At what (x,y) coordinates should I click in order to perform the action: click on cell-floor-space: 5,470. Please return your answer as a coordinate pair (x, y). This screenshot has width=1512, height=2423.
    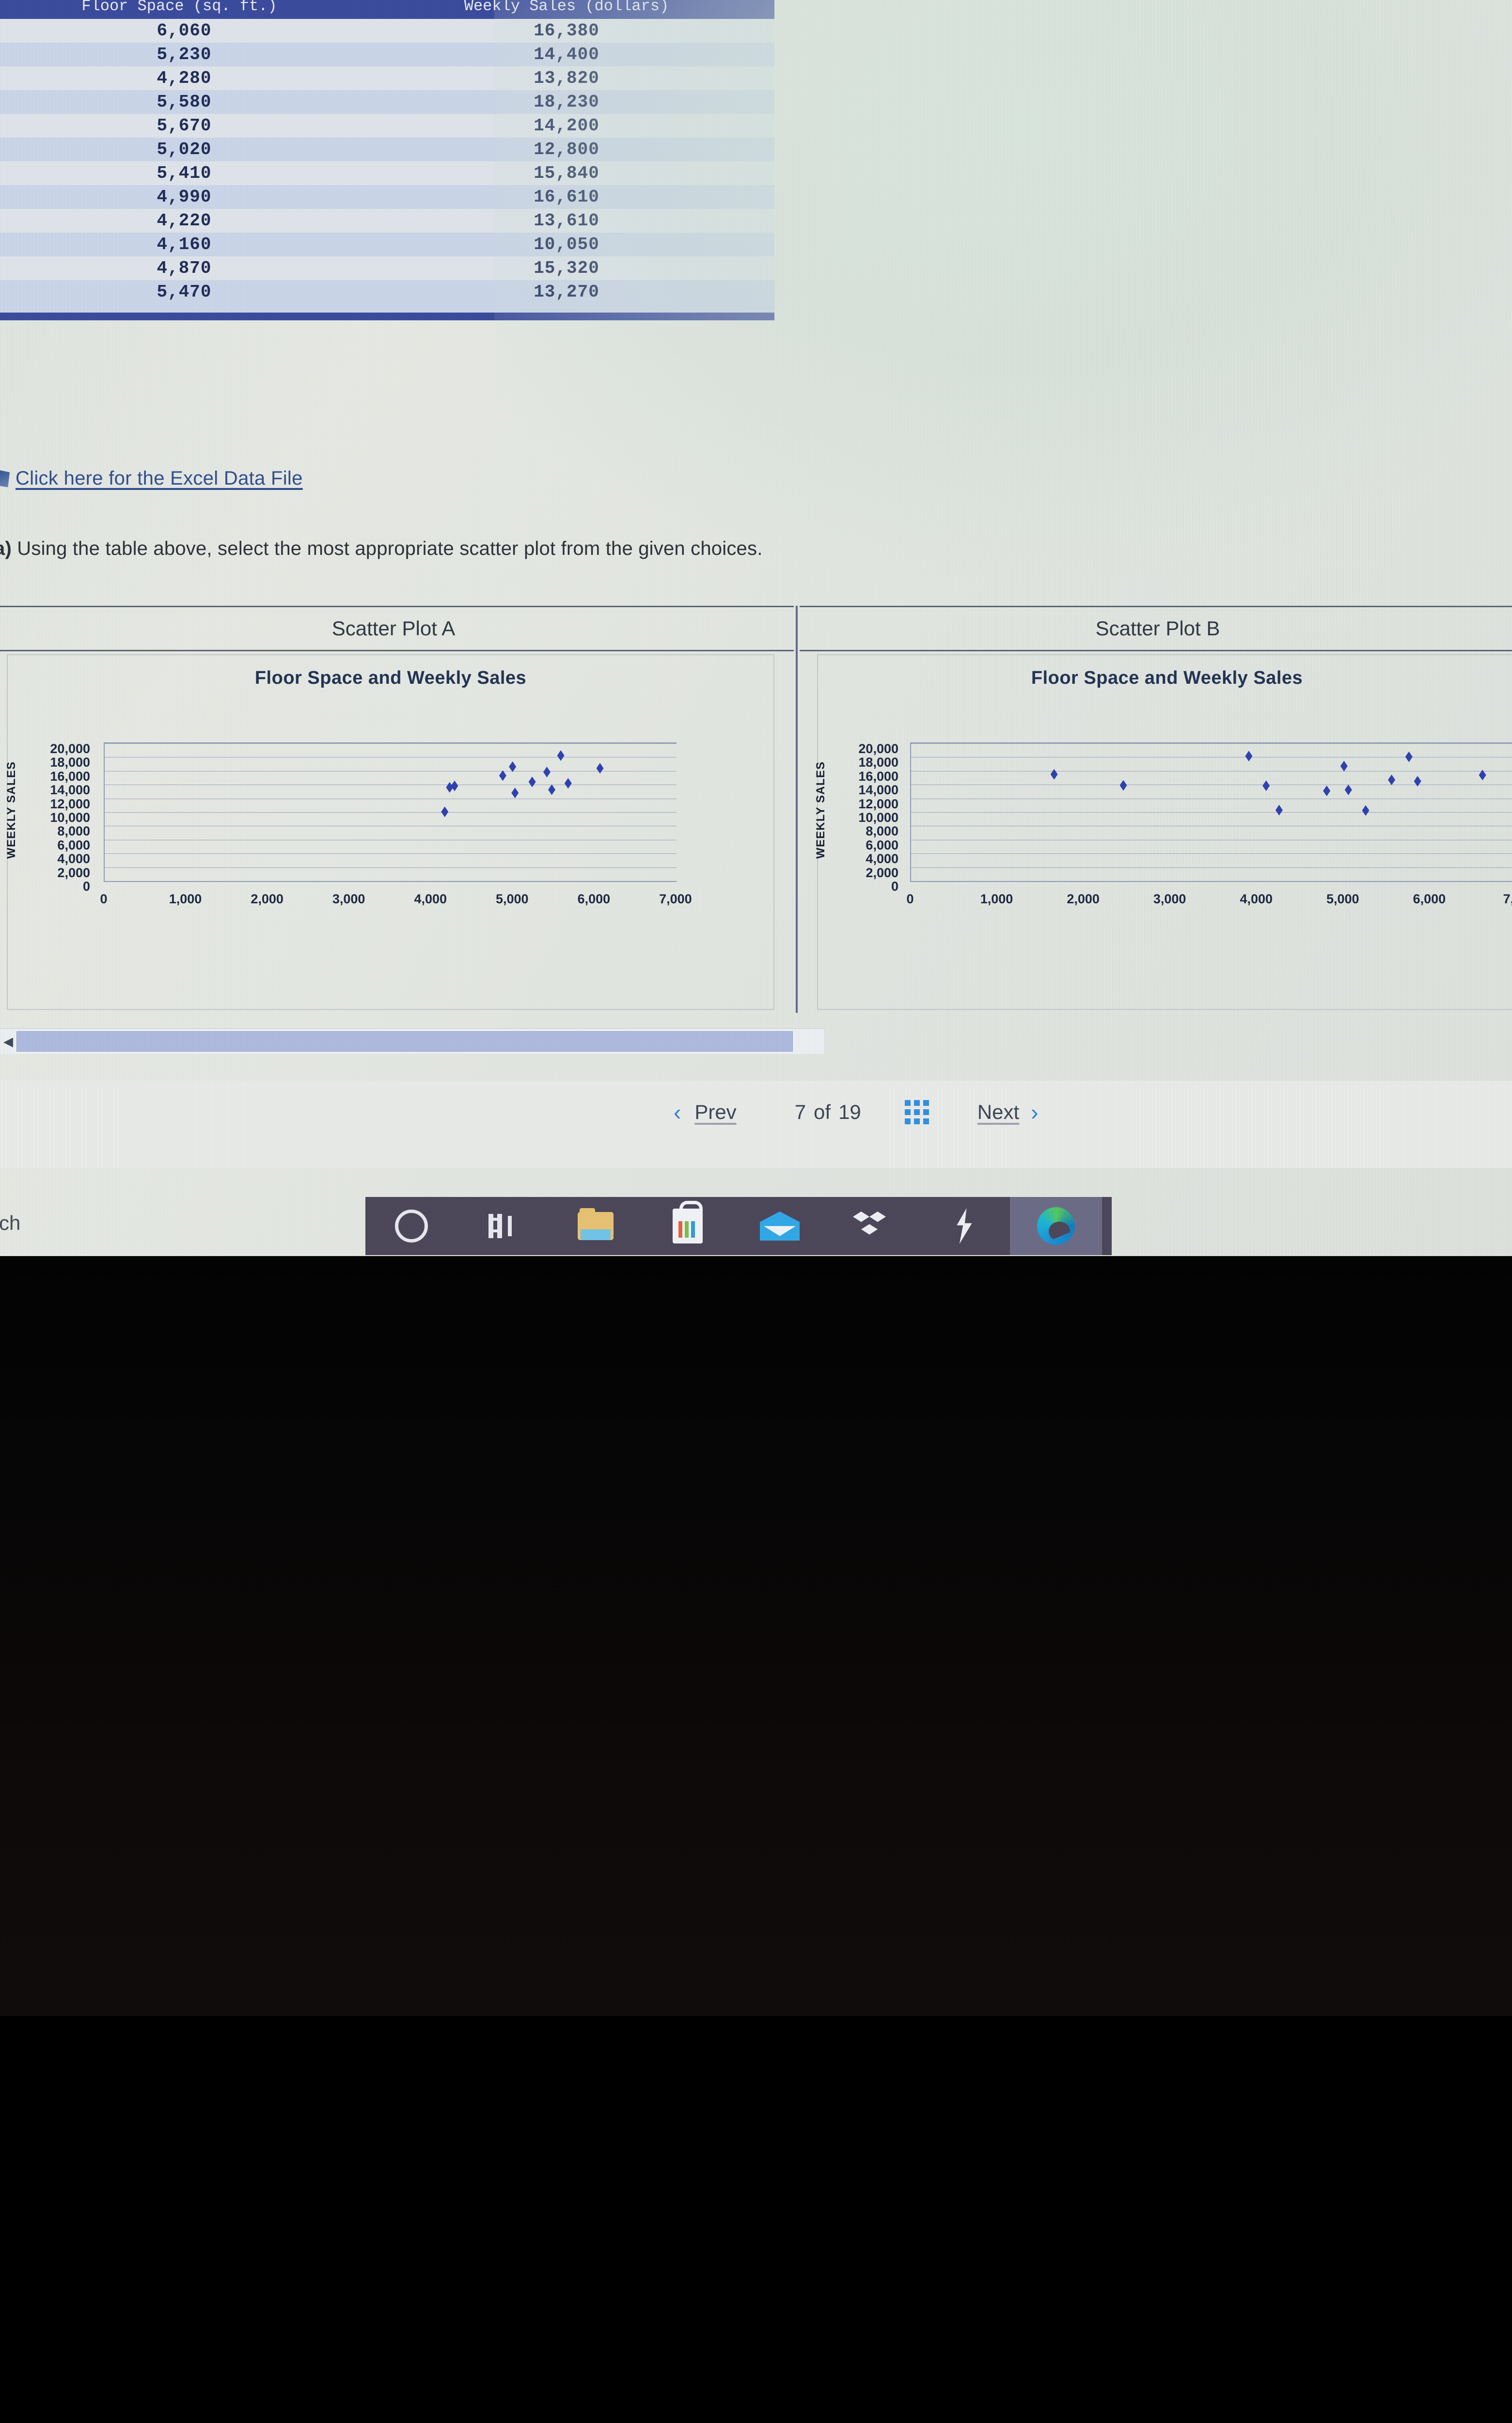
    Looking at the image, I should click on (179, 292).